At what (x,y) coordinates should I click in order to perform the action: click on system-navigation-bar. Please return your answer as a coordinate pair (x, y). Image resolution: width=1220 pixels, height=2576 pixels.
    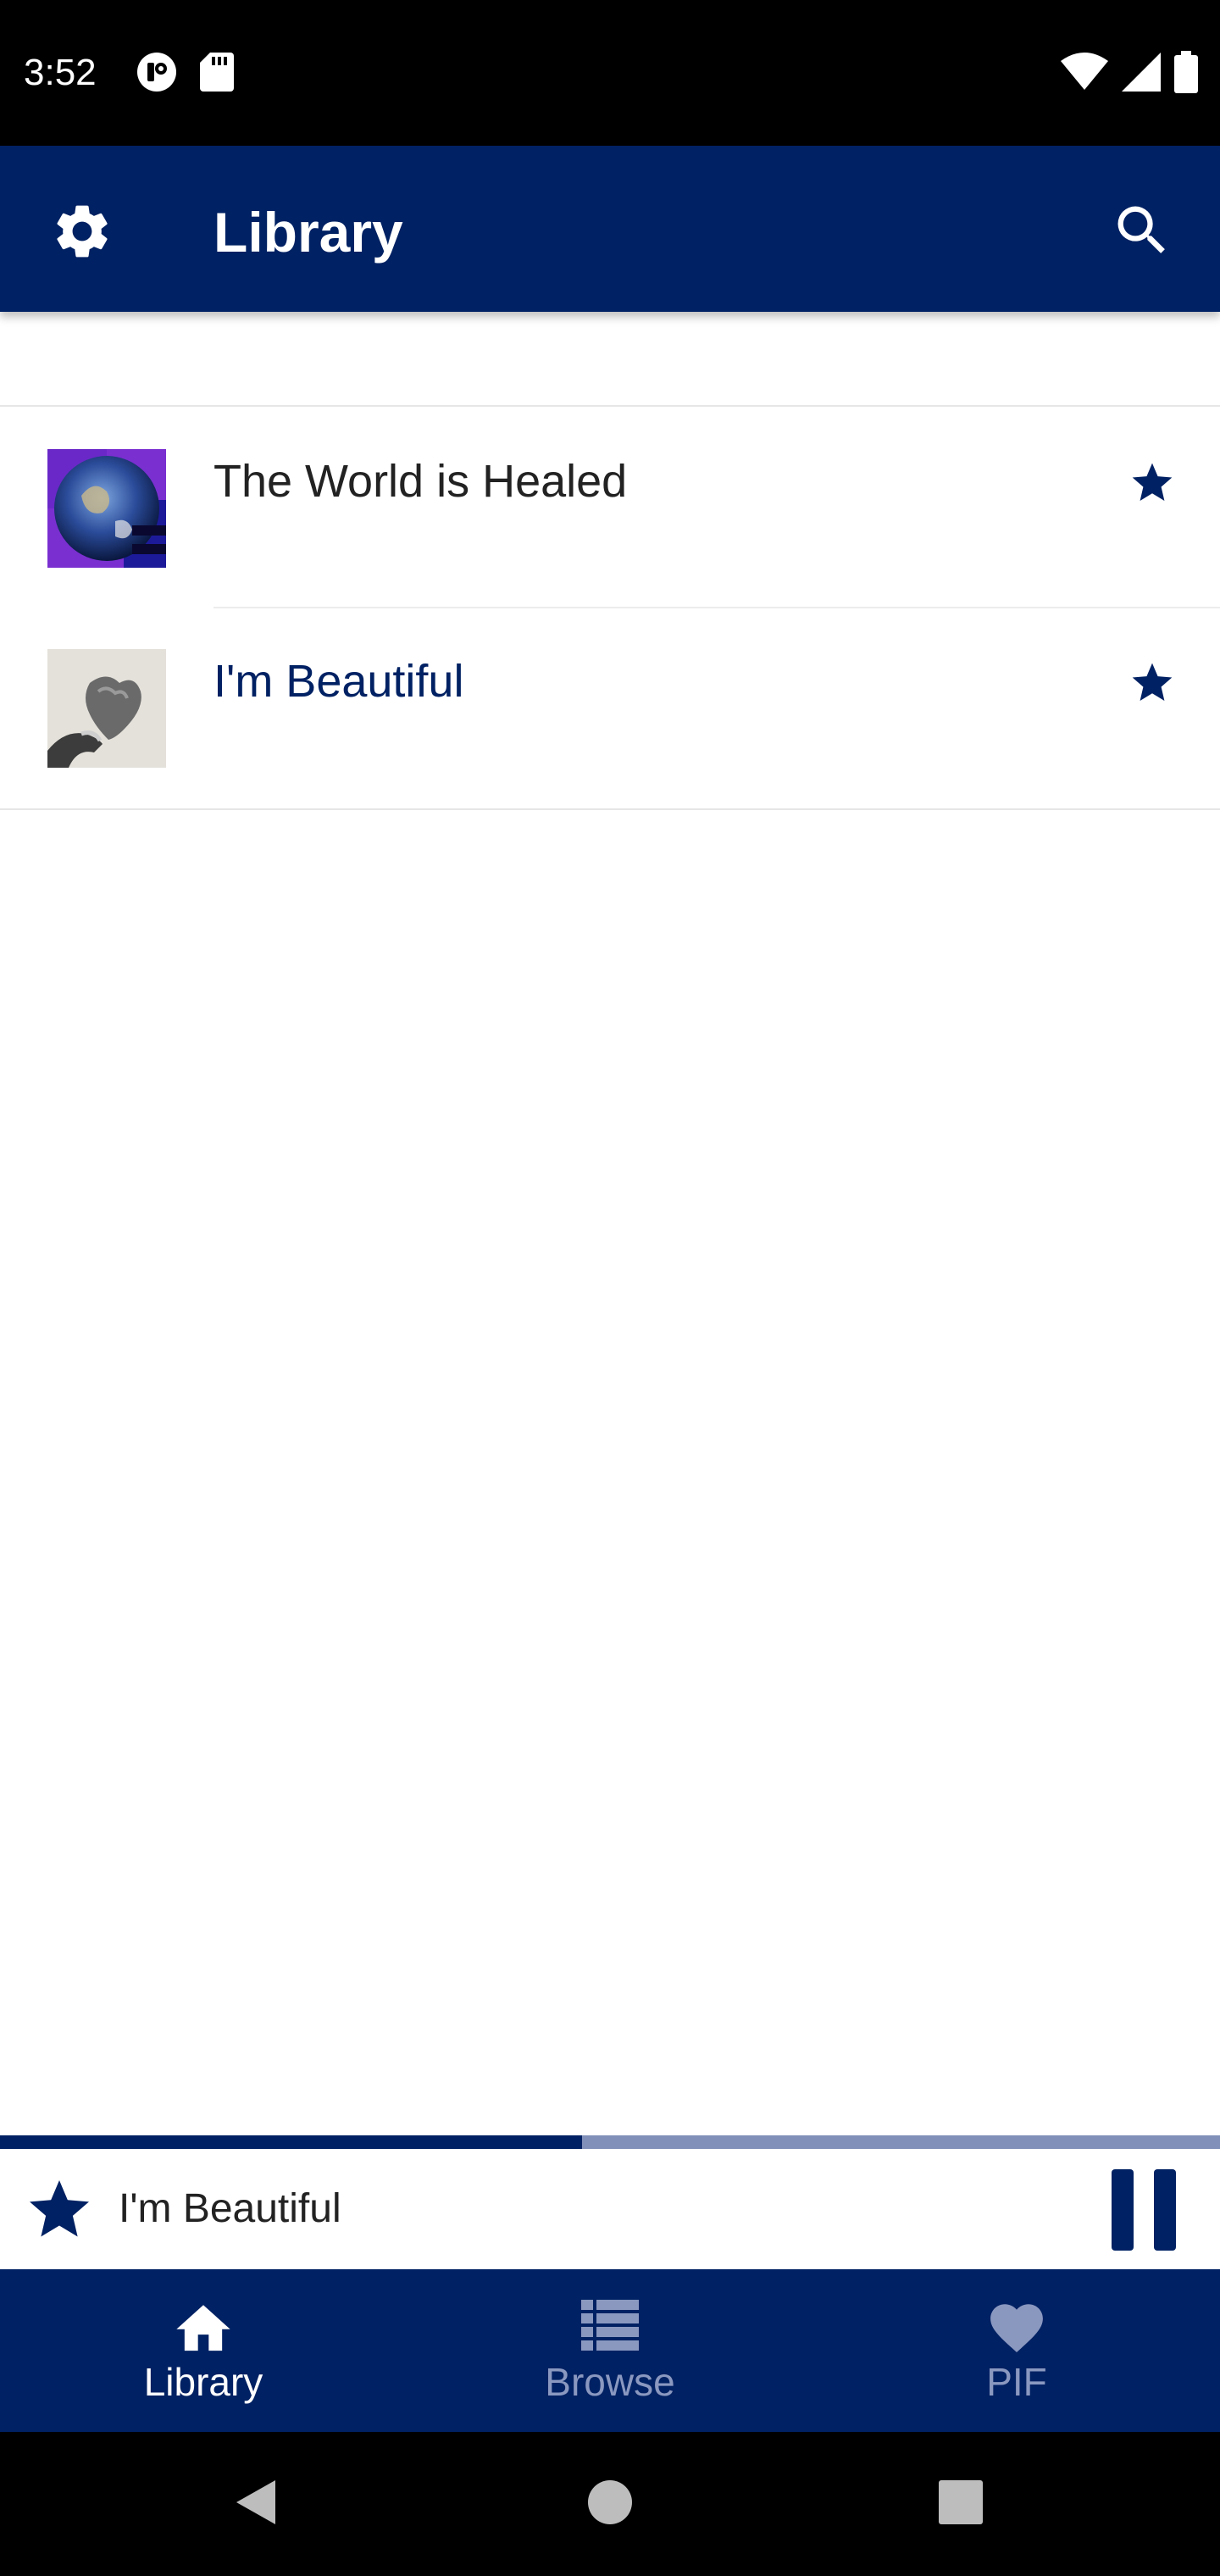
    Looking at the image, I should click on (610, 2504).